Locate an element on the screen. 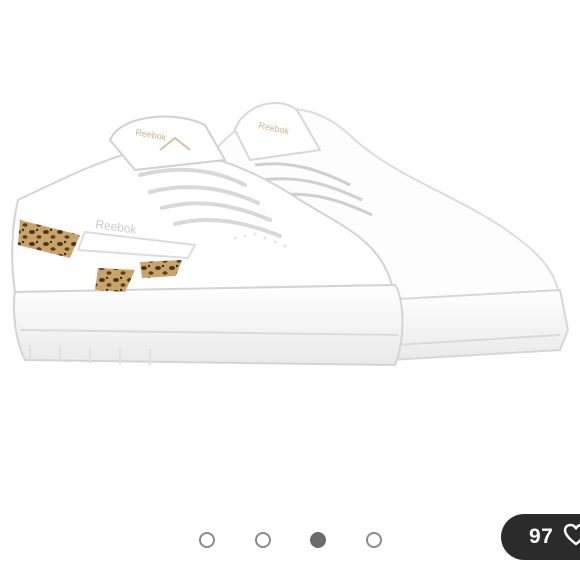 This screenshot has width=580, height=580. image-carousel-dots is located at coordinates (290, 543).